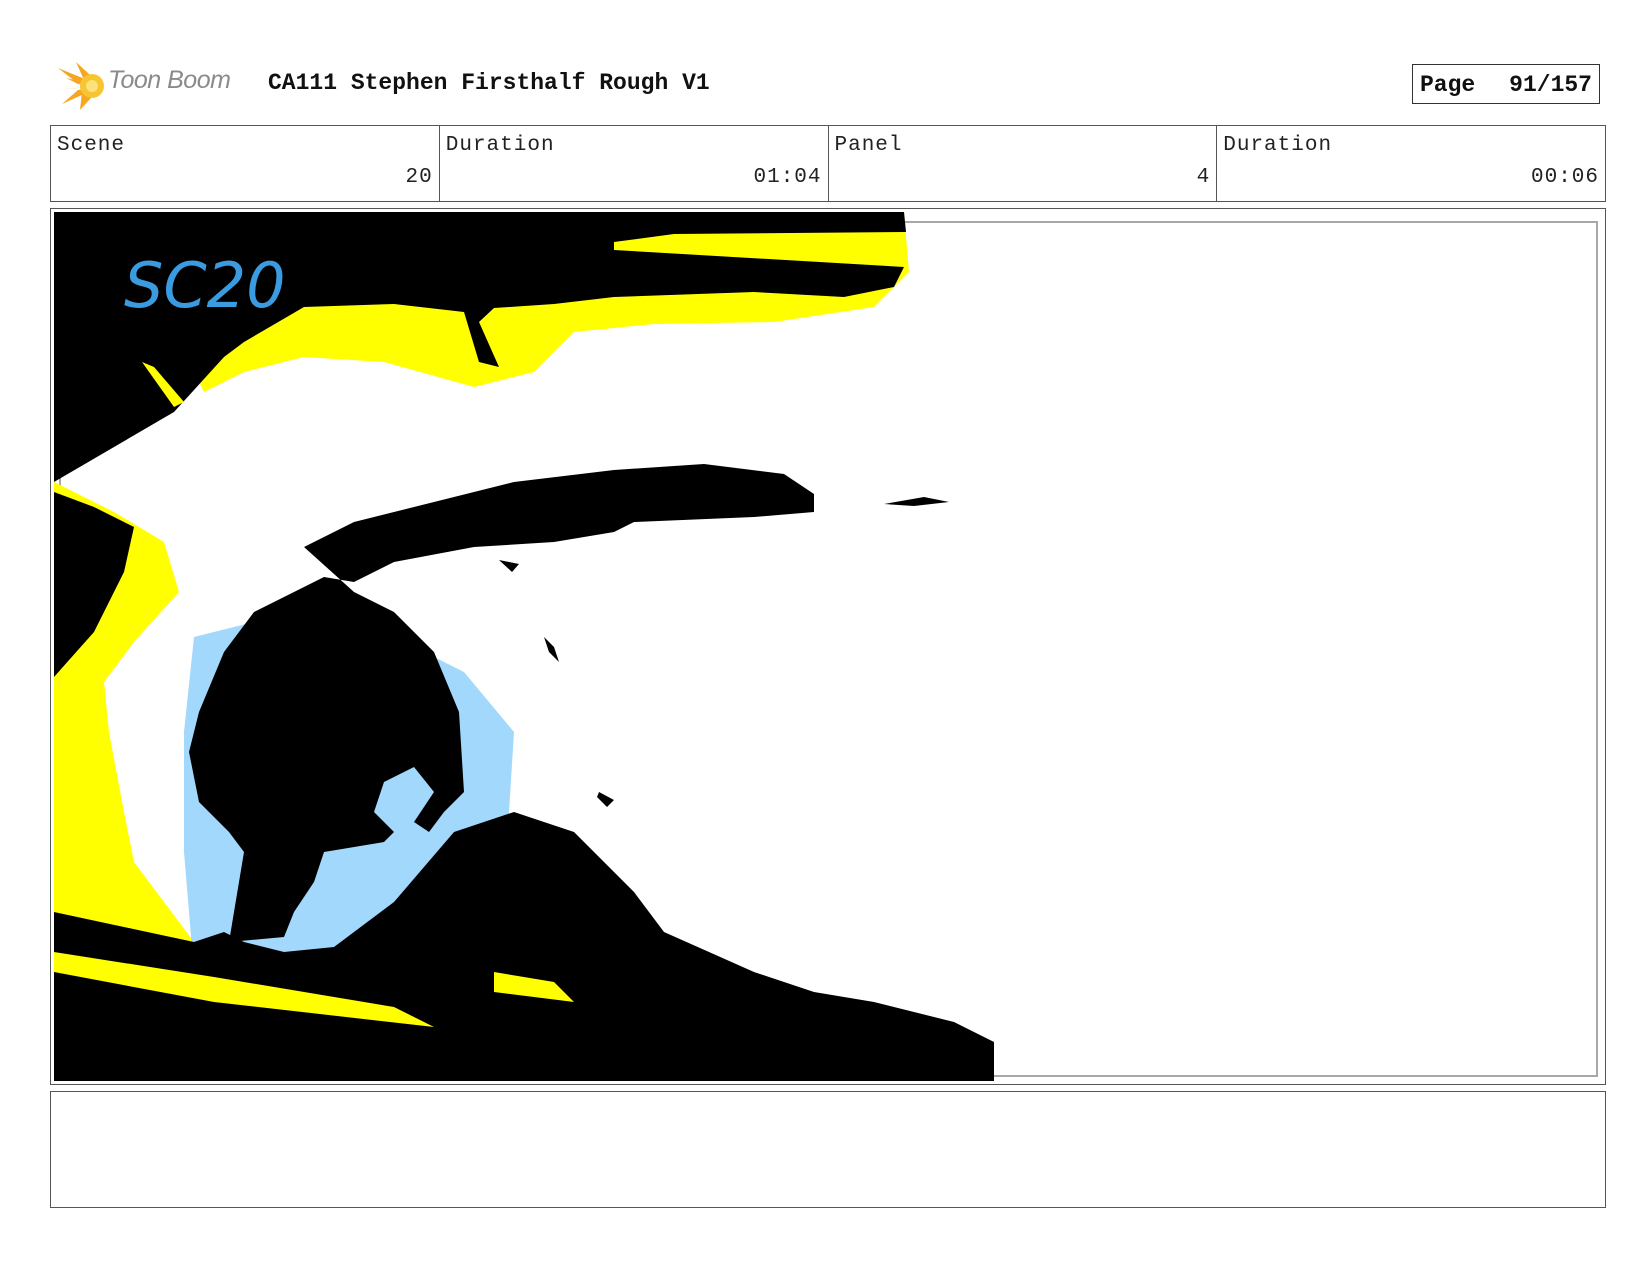 Image resolution: width=1650 pixels, height=1275 pixels. Describe the element at coordinates (1550, 85) in the screenshot. I see `page-number: 91/157` at that location.